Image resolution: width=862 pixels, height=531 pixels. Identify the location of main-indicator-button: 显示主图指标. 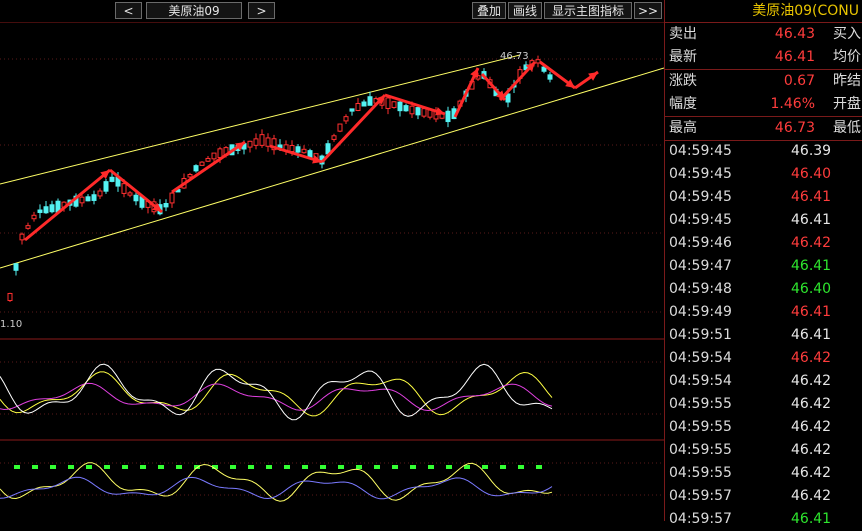
(588, 10).